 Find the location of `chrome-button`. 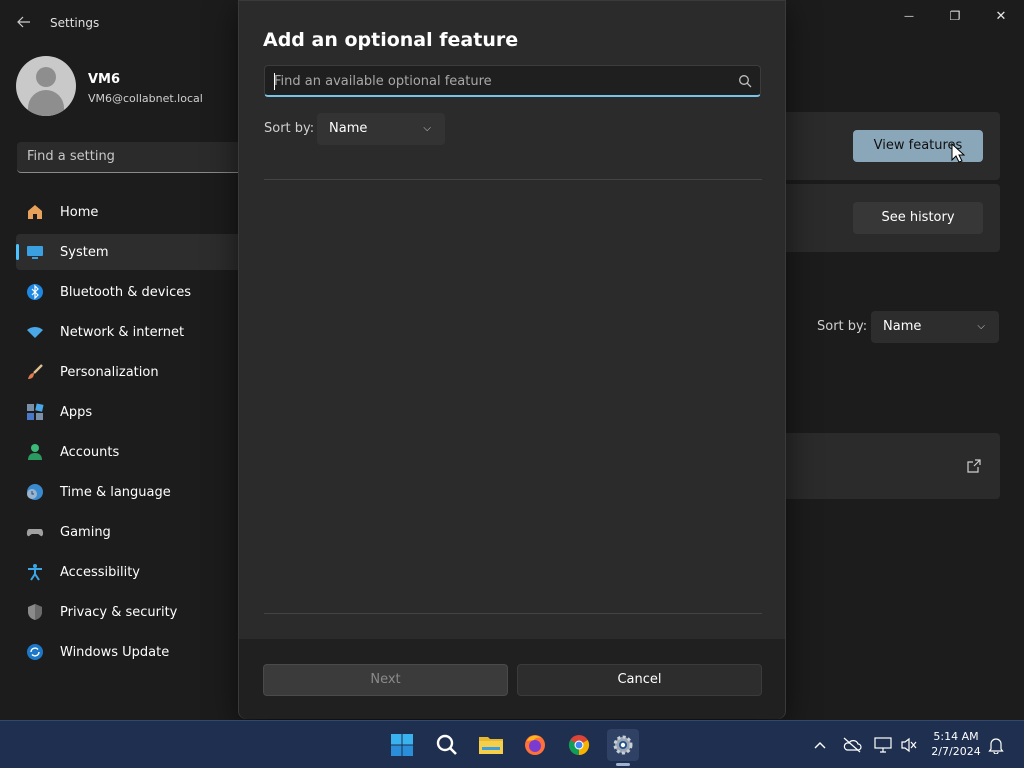

chrome-button is located at coordinates (579, 745).